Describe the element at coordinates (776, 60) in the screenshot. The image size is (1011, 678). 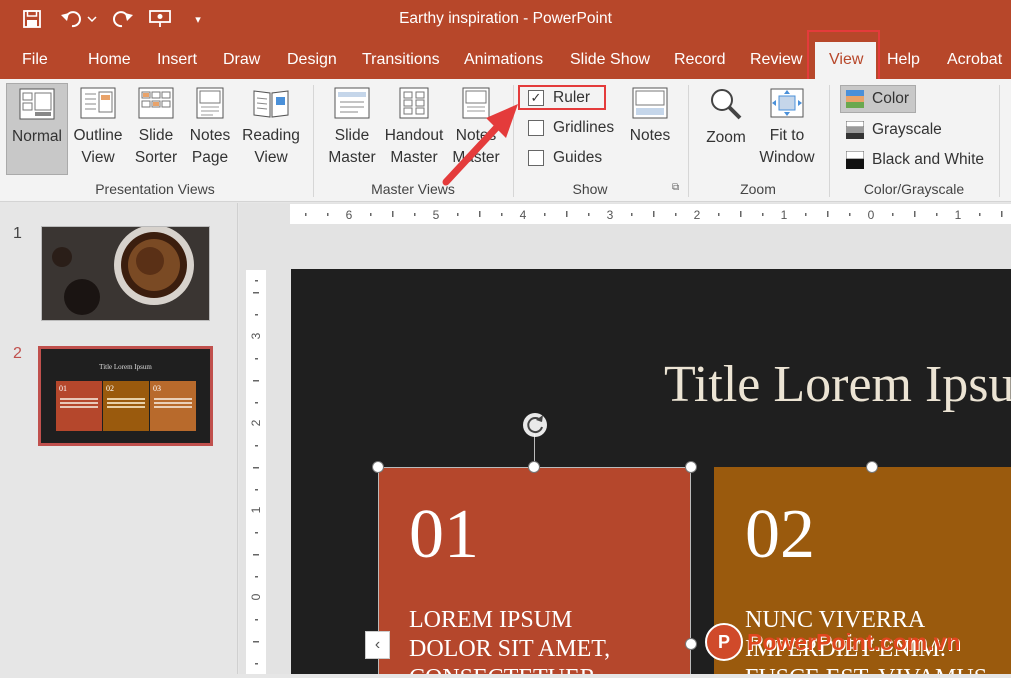
I see `tab-review: Review` at that location.